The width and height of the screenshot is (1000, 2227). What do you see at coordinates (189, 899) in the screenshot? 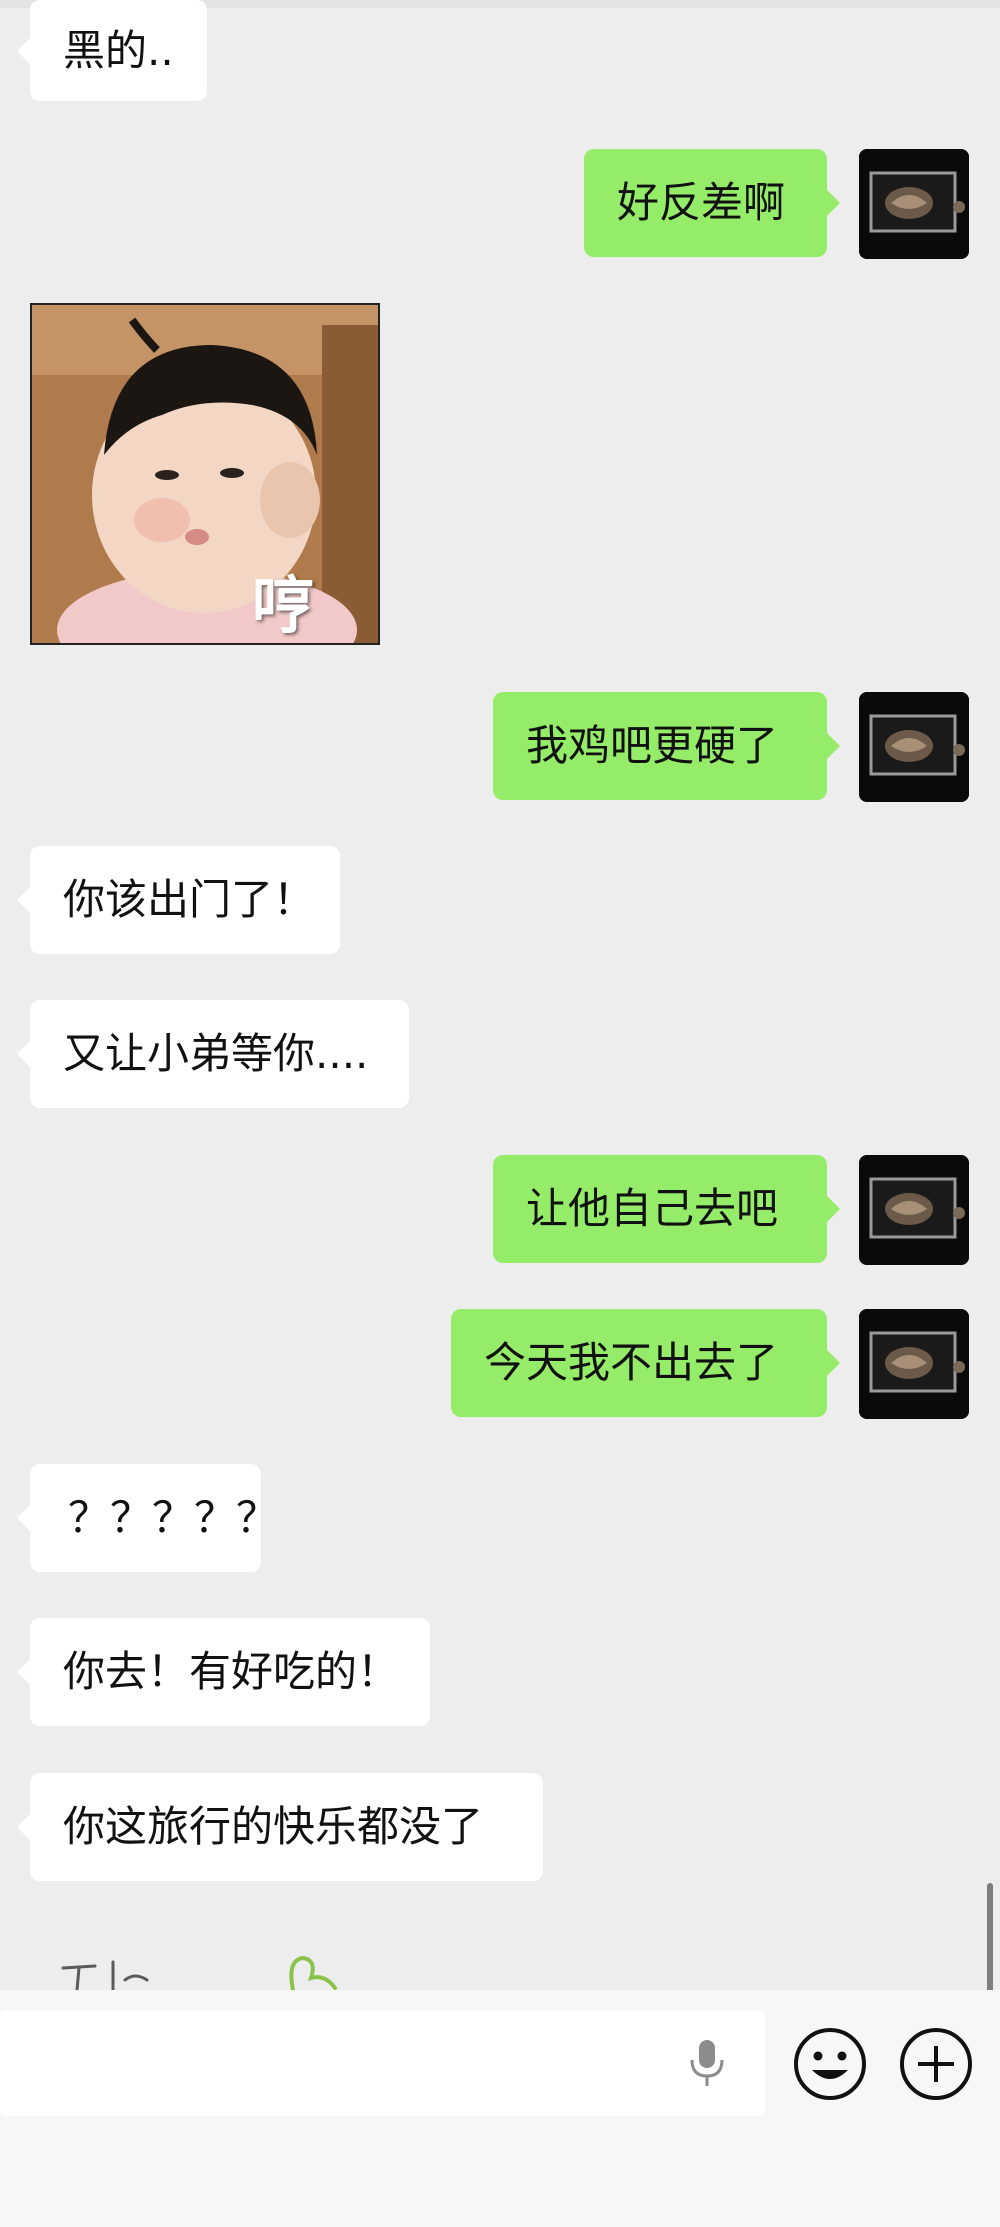
I see `message-text: 你该出门了！` at bounding box center [189, 899].